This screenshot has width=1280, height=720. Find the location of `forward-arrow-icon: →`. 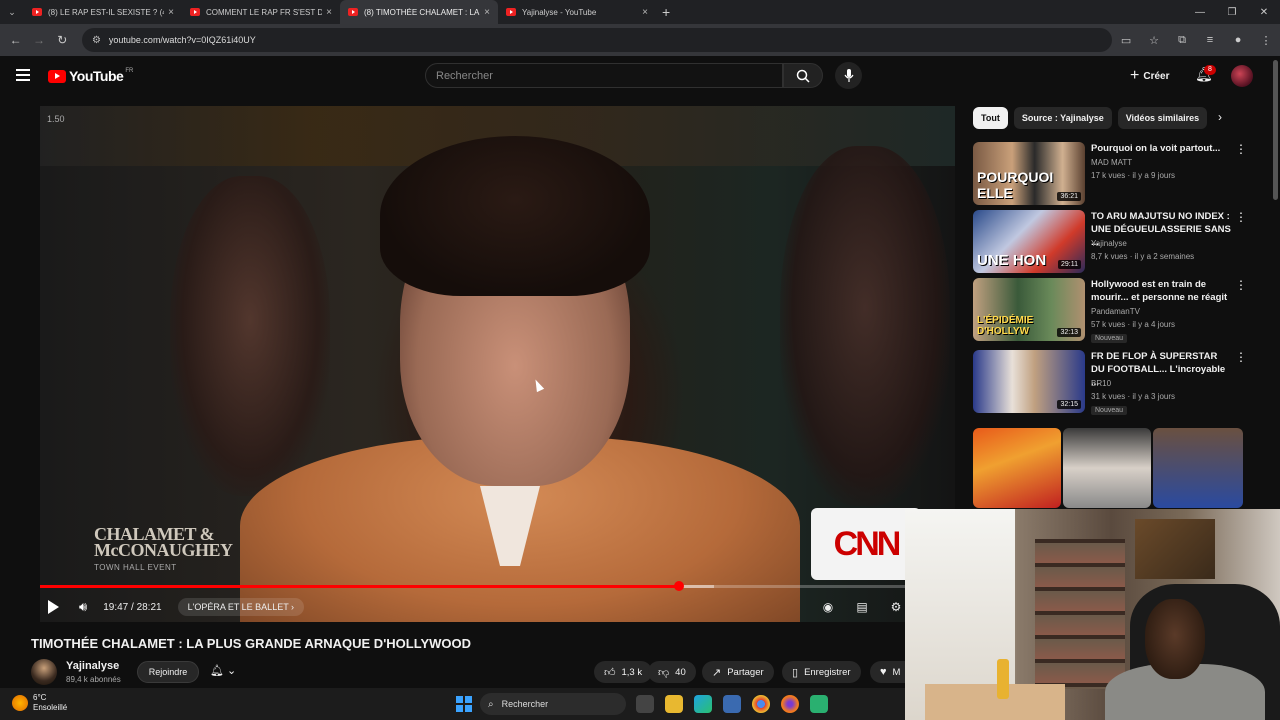

forward-arrow-icon: → is located at coordinates (38, 40).